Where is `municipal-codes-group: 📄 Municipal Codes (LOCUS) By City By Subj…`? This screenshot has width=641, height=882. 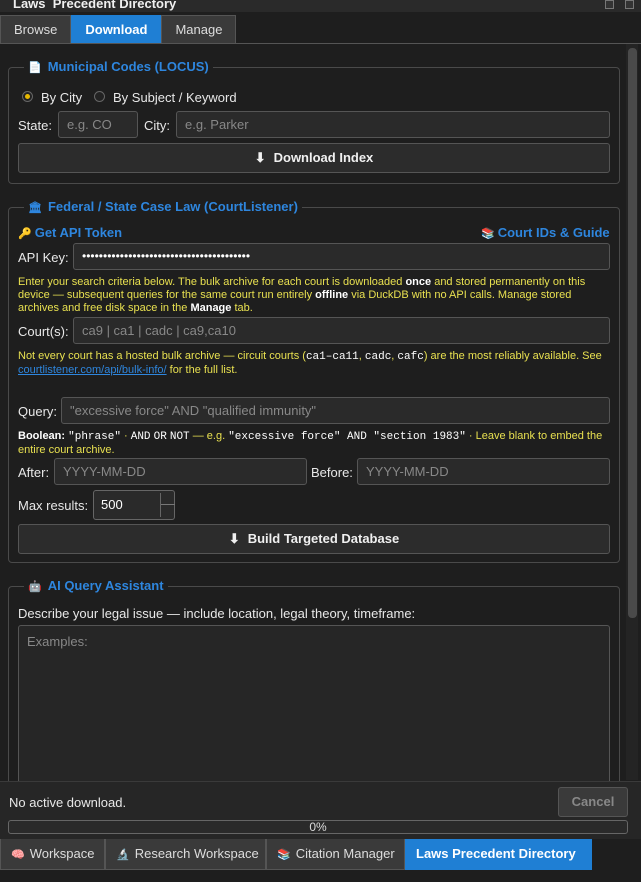 municipal-codes-group: 📄 Municipal Codes (LOCUS) By City By Subj… is located at coordinates (314, 121).